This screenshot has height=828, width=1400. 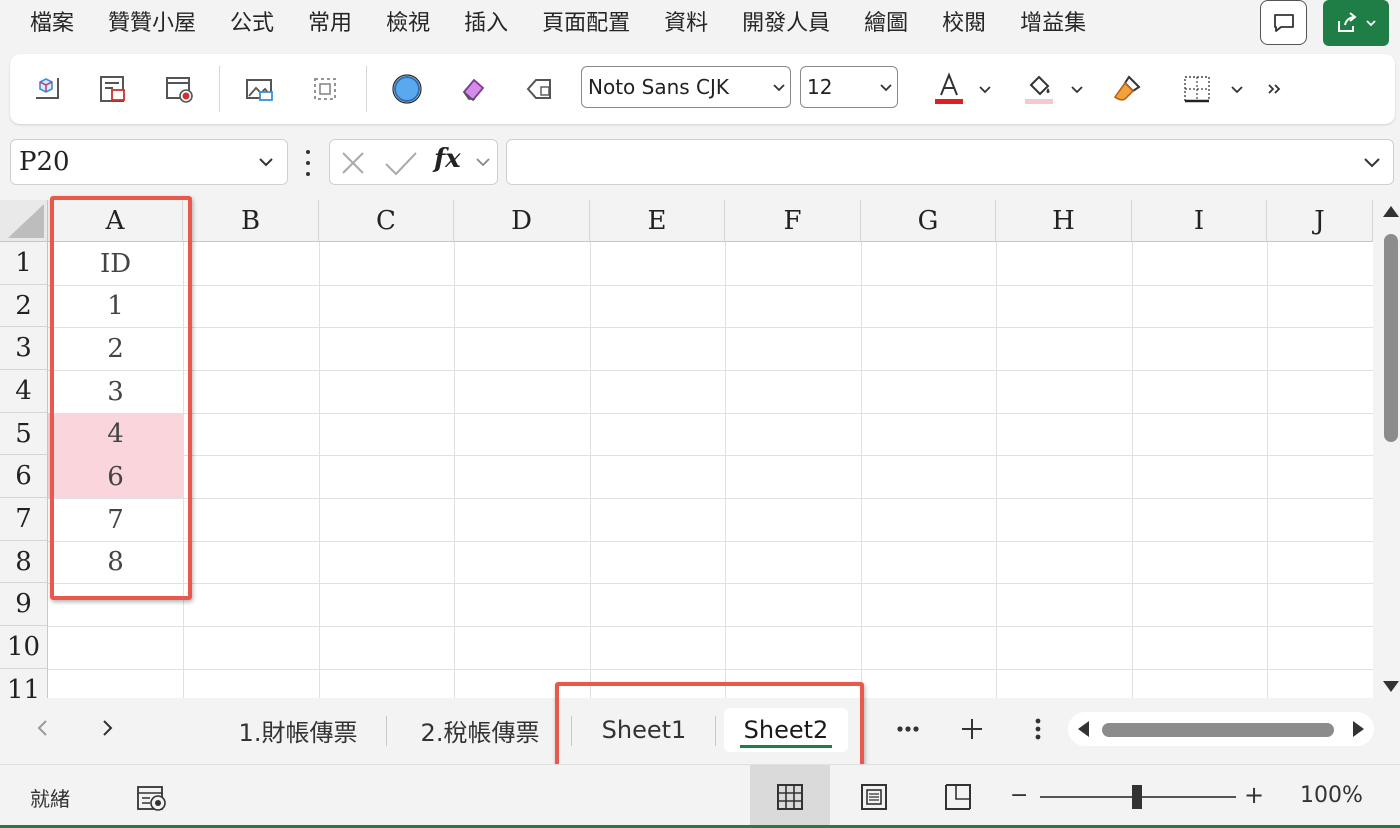 What do you see at coordinates (1038, 729) in the screenshot?
I see `sheet-options-button` at bounding box center [1038, 729].